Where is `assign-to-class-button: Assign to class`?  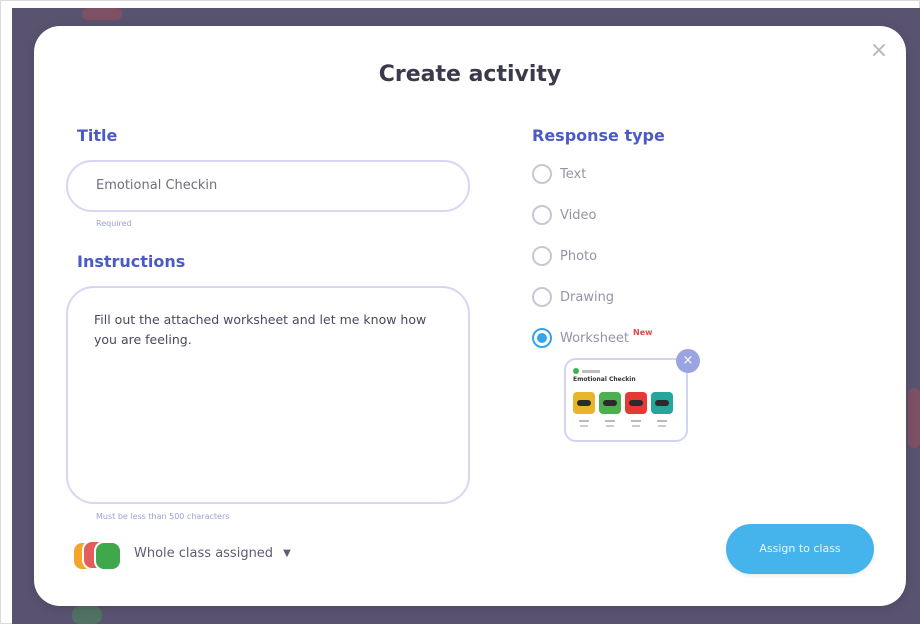
assign-to-class-button: Assign to class is located at coordinates (800, 549).